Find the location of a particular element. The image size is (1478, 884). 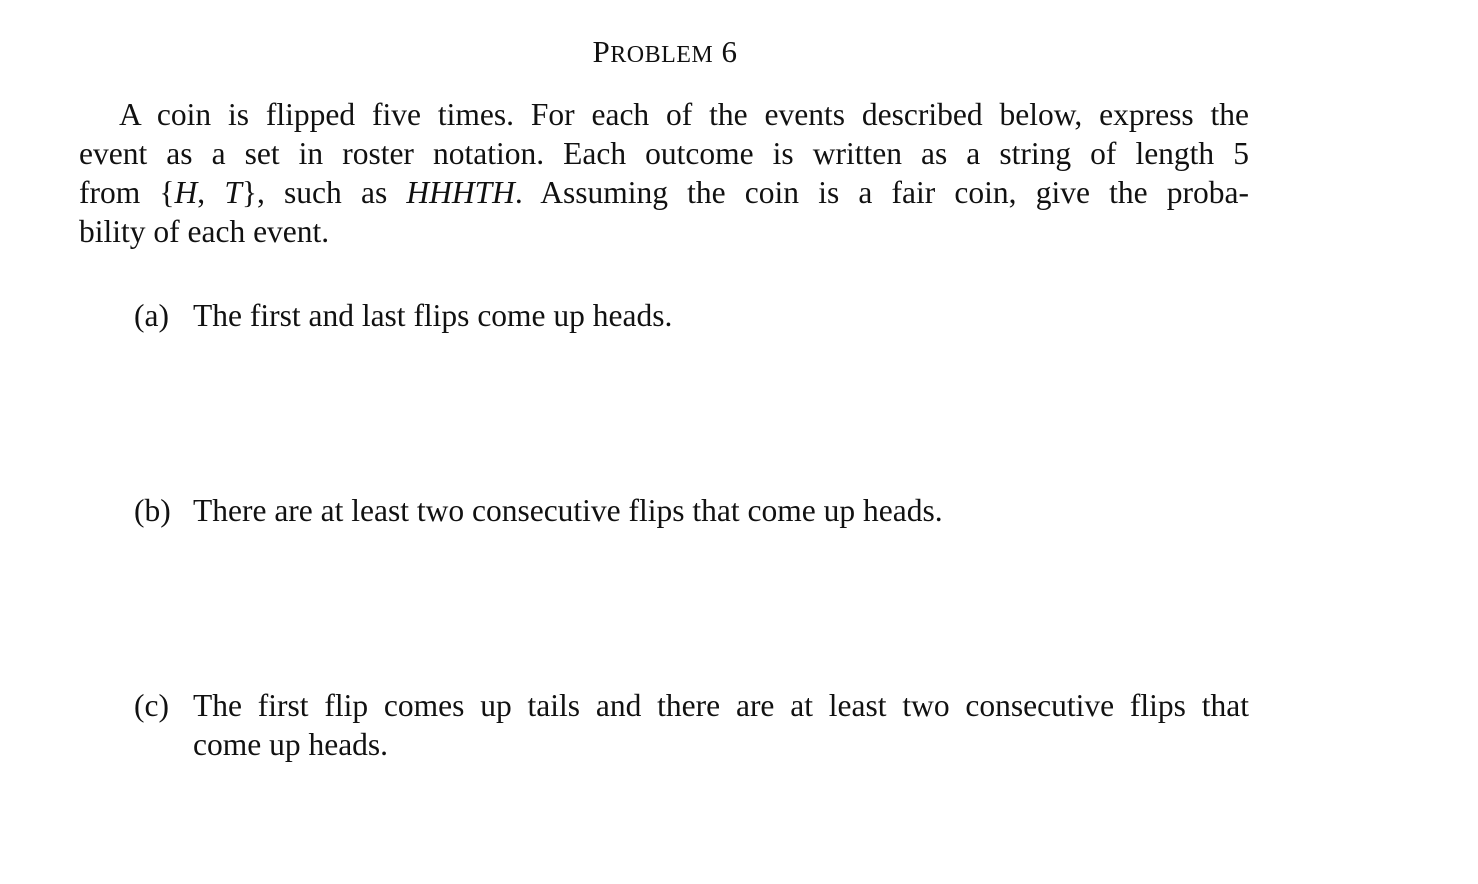

part-a-label: (a) is located at coordinates (151, 315).